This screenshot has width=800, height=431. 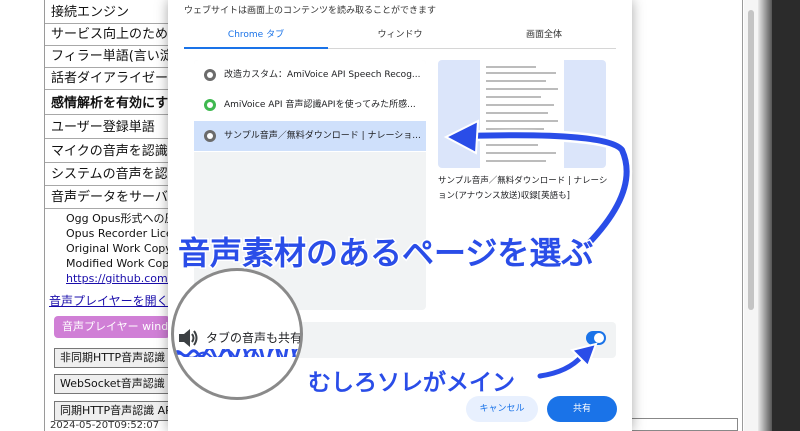 I want to click on speaker-icon, so click(x=188, y=338).